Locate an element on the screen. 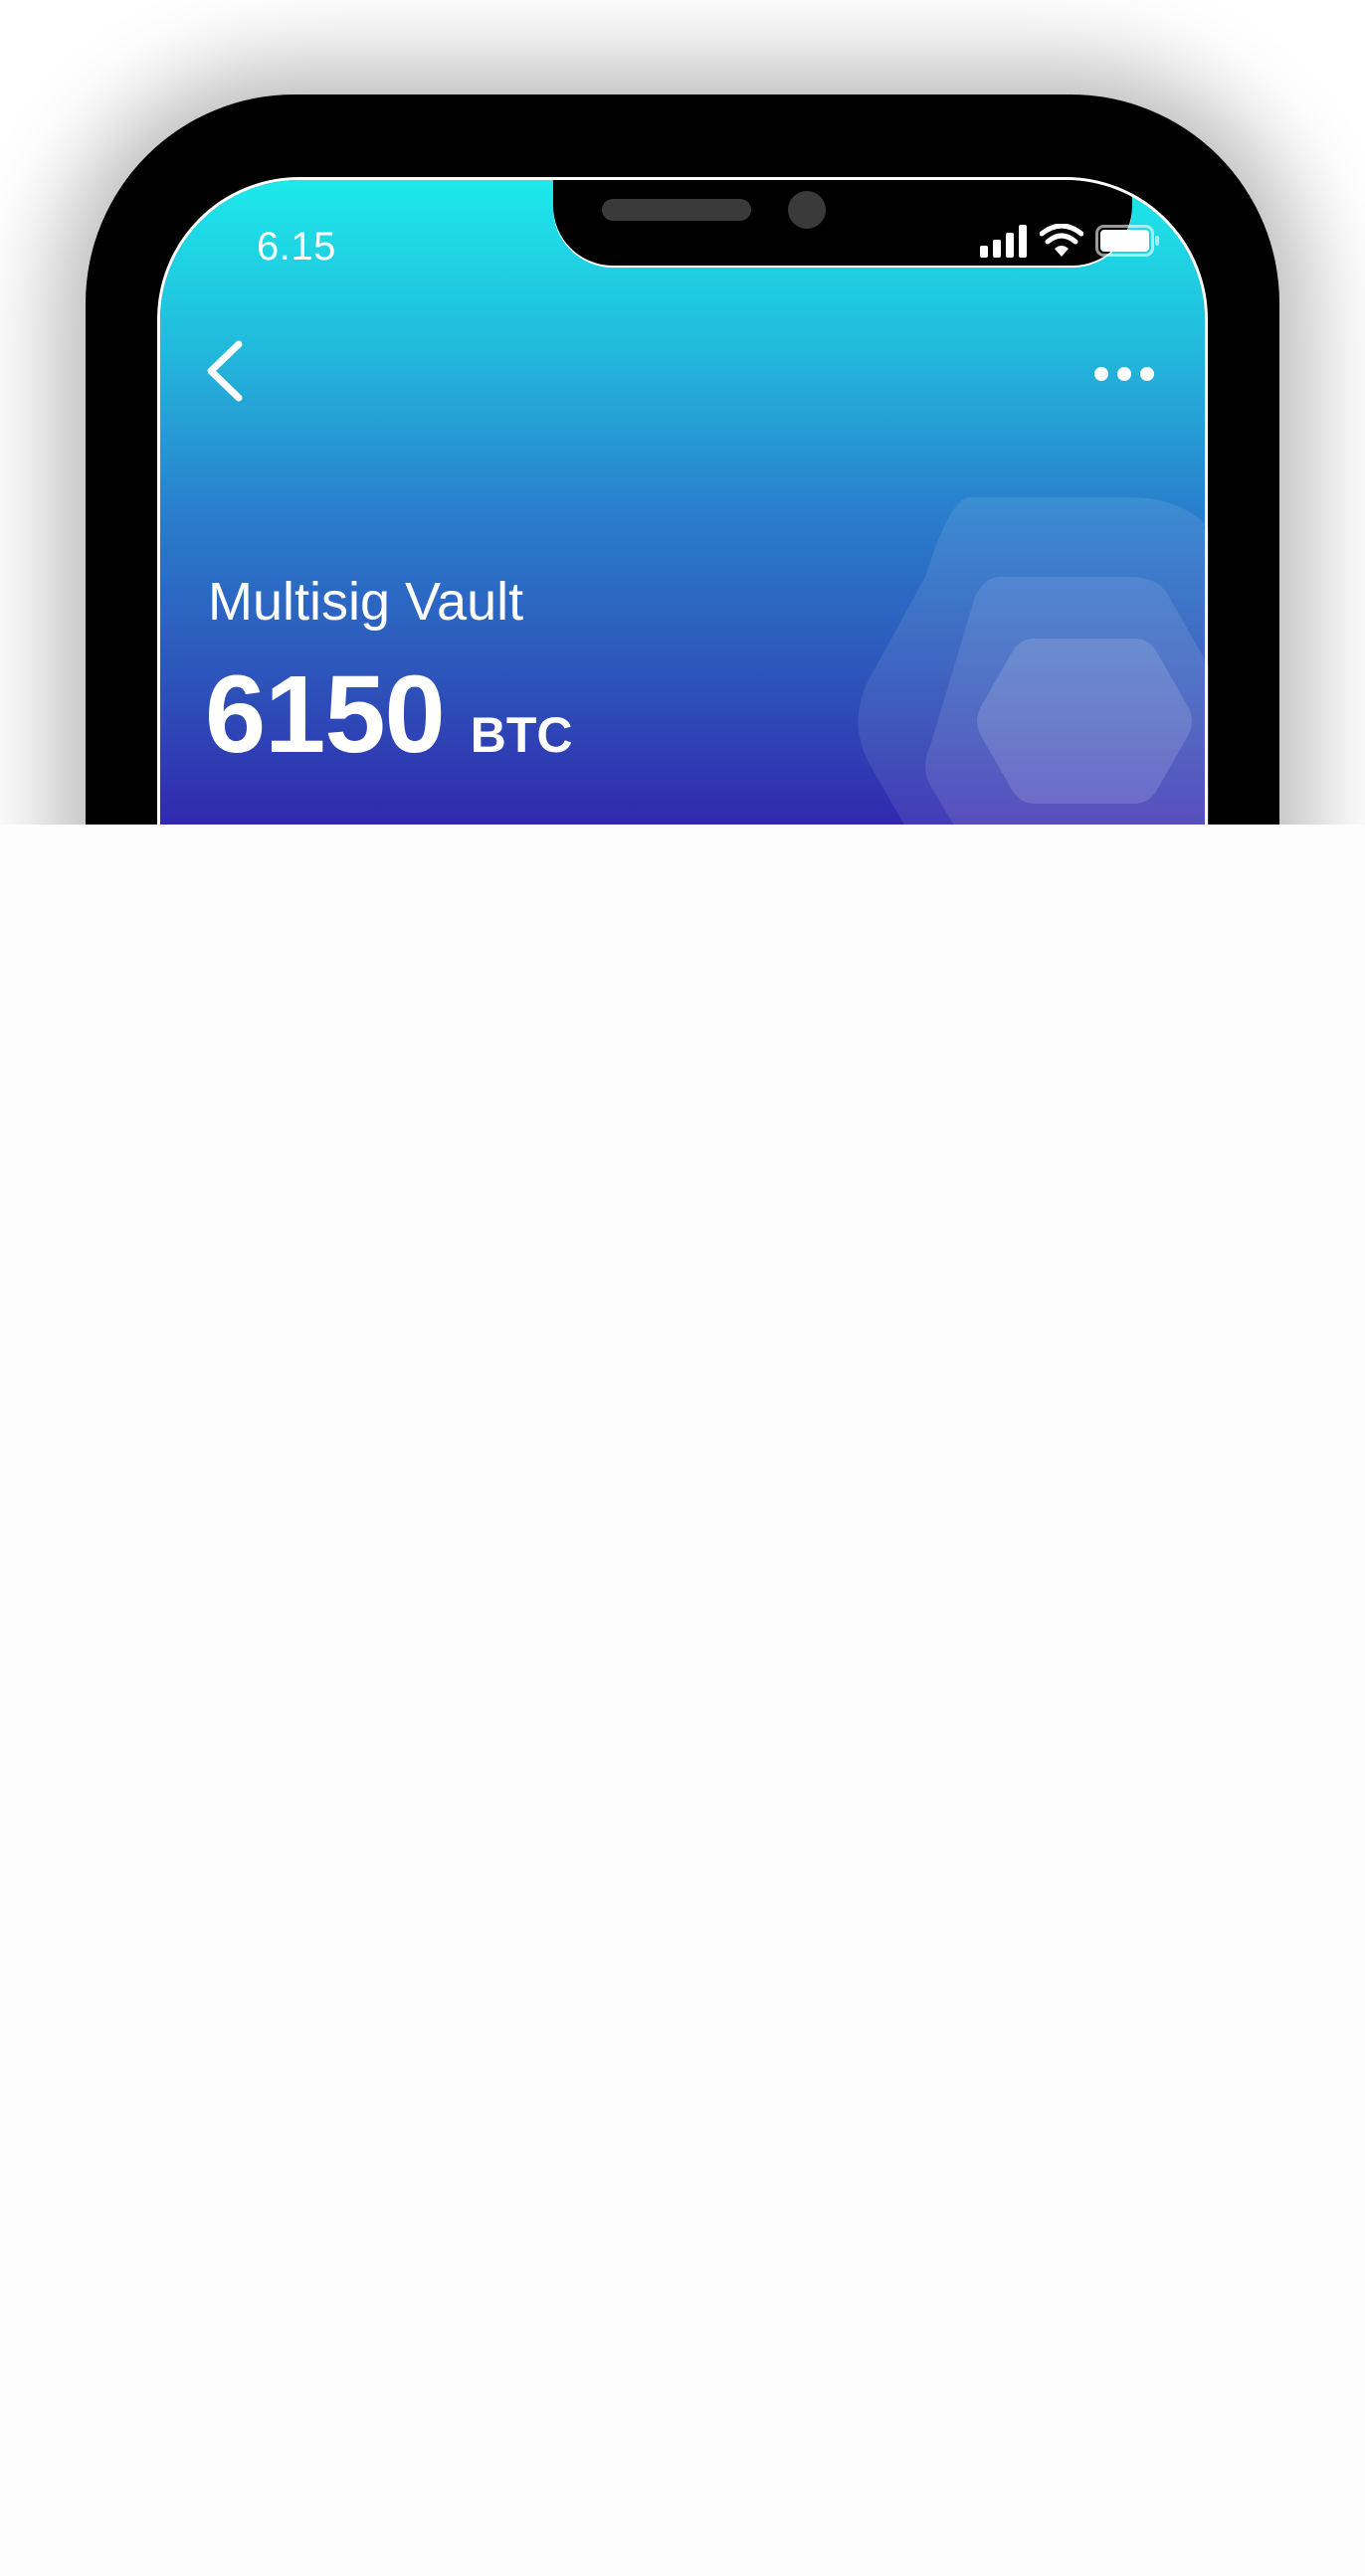  speaker-grille is located at coordinates (676, 210).